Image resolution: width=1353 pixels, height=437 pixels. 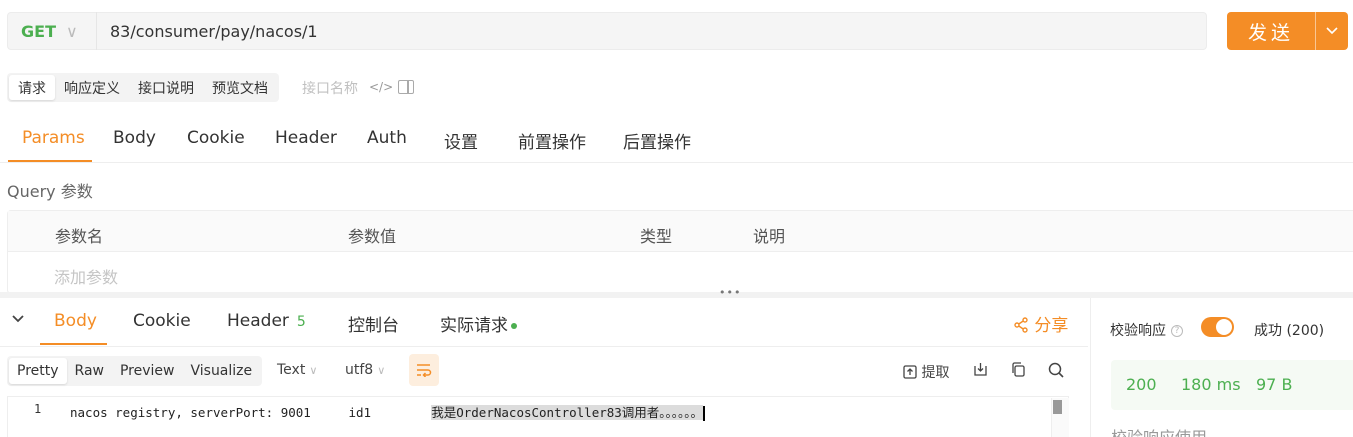 I want to click on download-button, so click(x=980, y=371).